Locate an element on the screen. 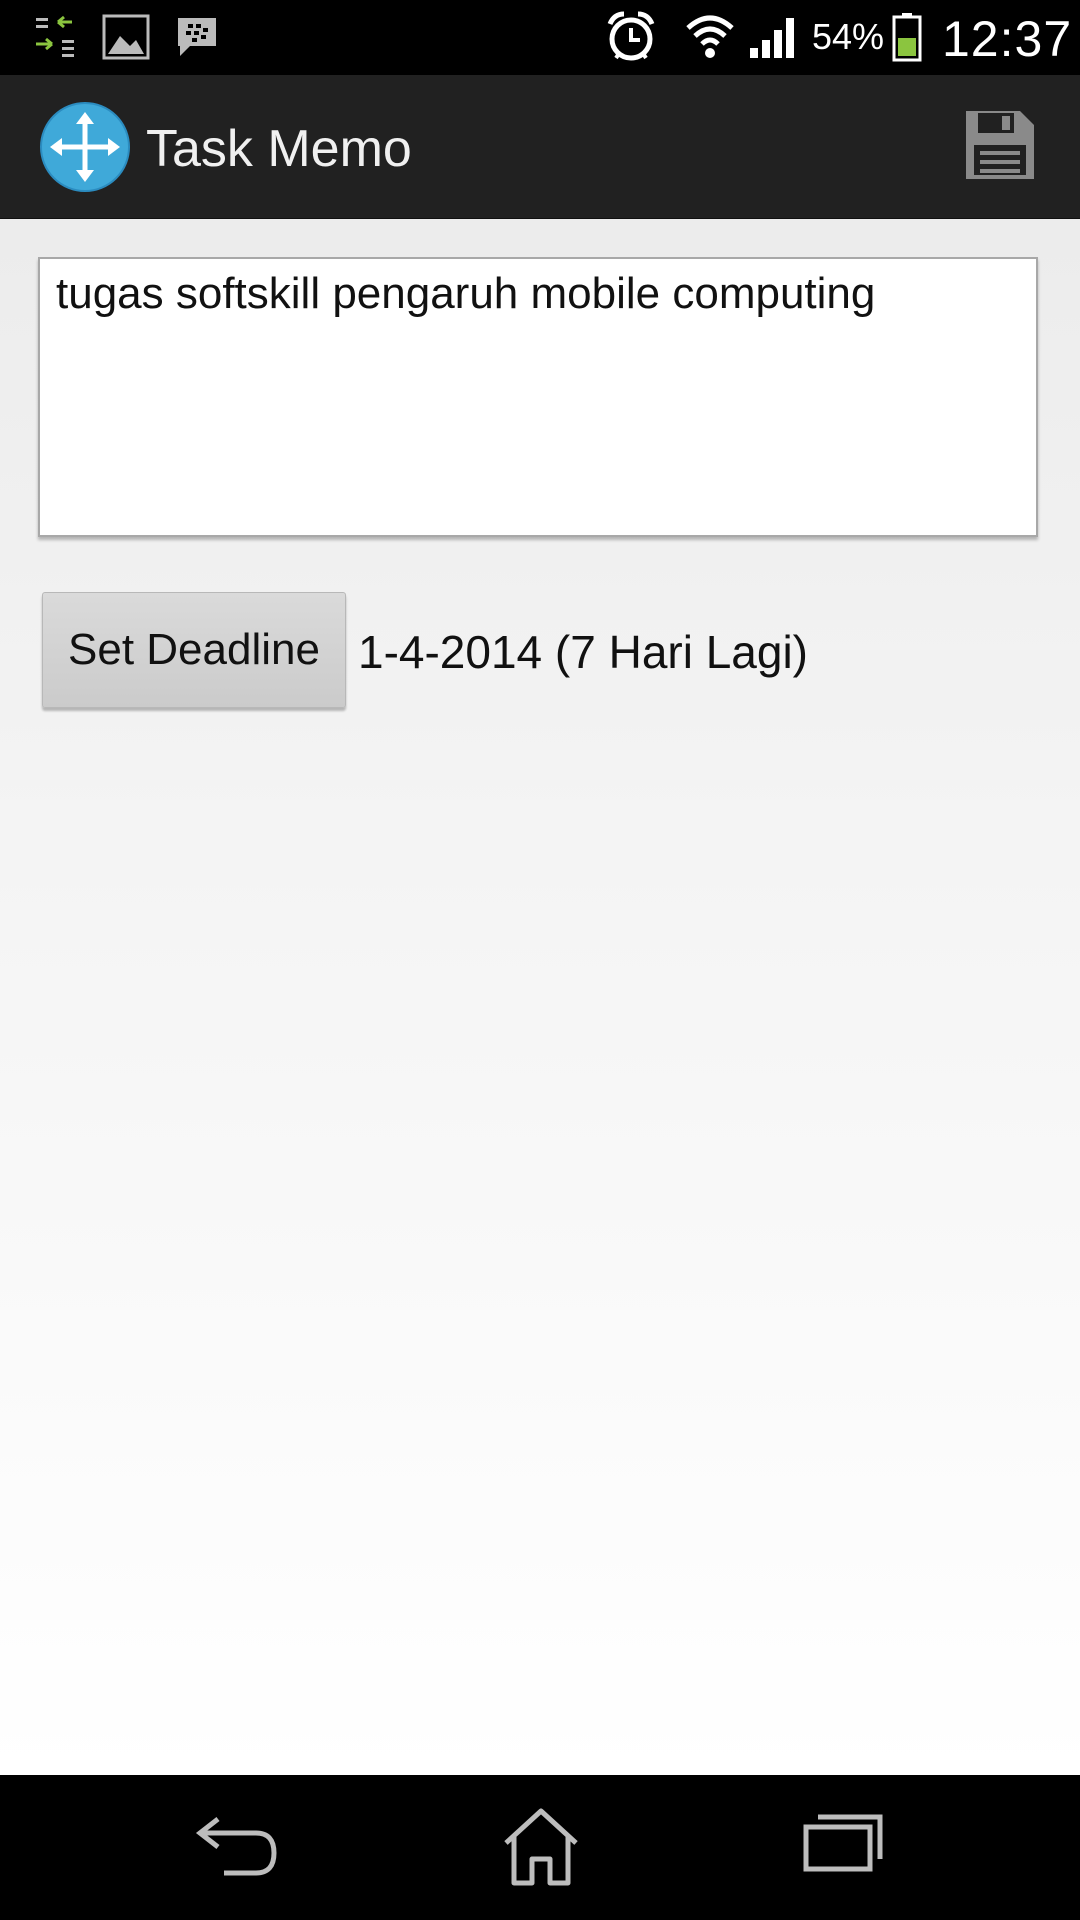  wifi-icon is located at coordinates (710, 36).